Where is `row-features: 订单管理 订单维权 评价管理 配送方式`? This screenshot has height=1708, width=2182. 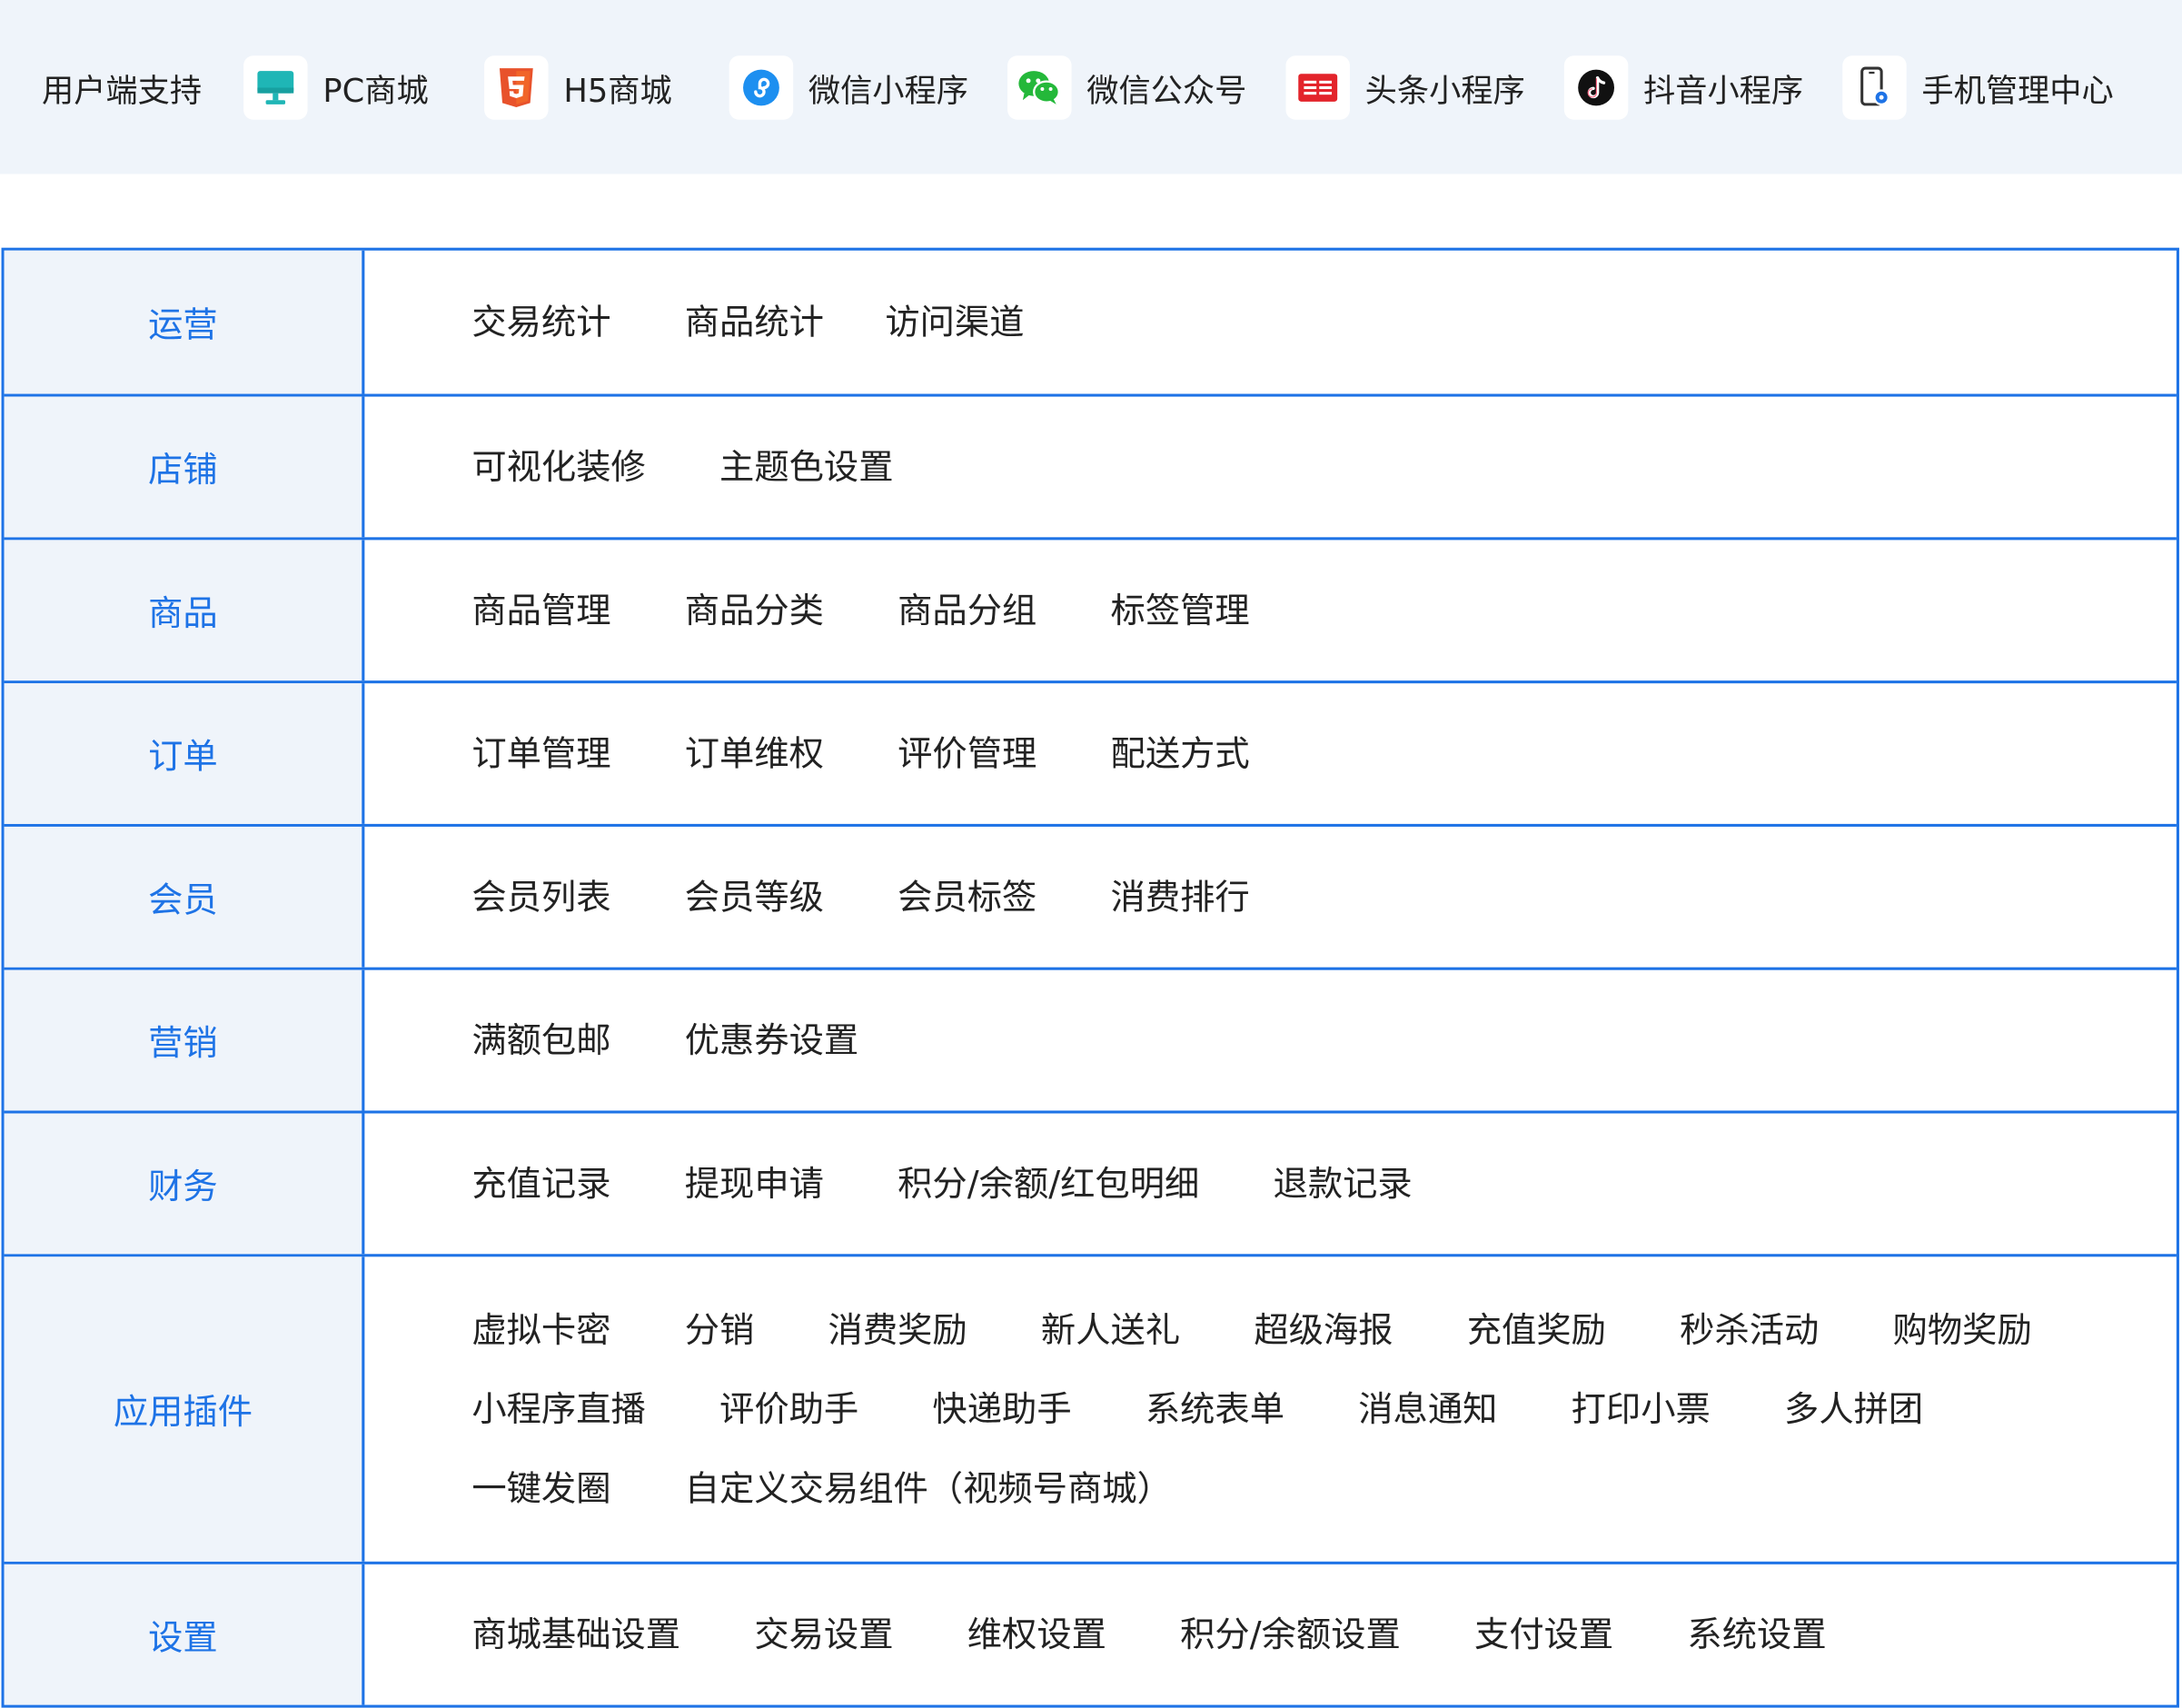
row-features: 订单管理 订单维权 评价管理 配送方式 is located at coordinates (1271, 753).